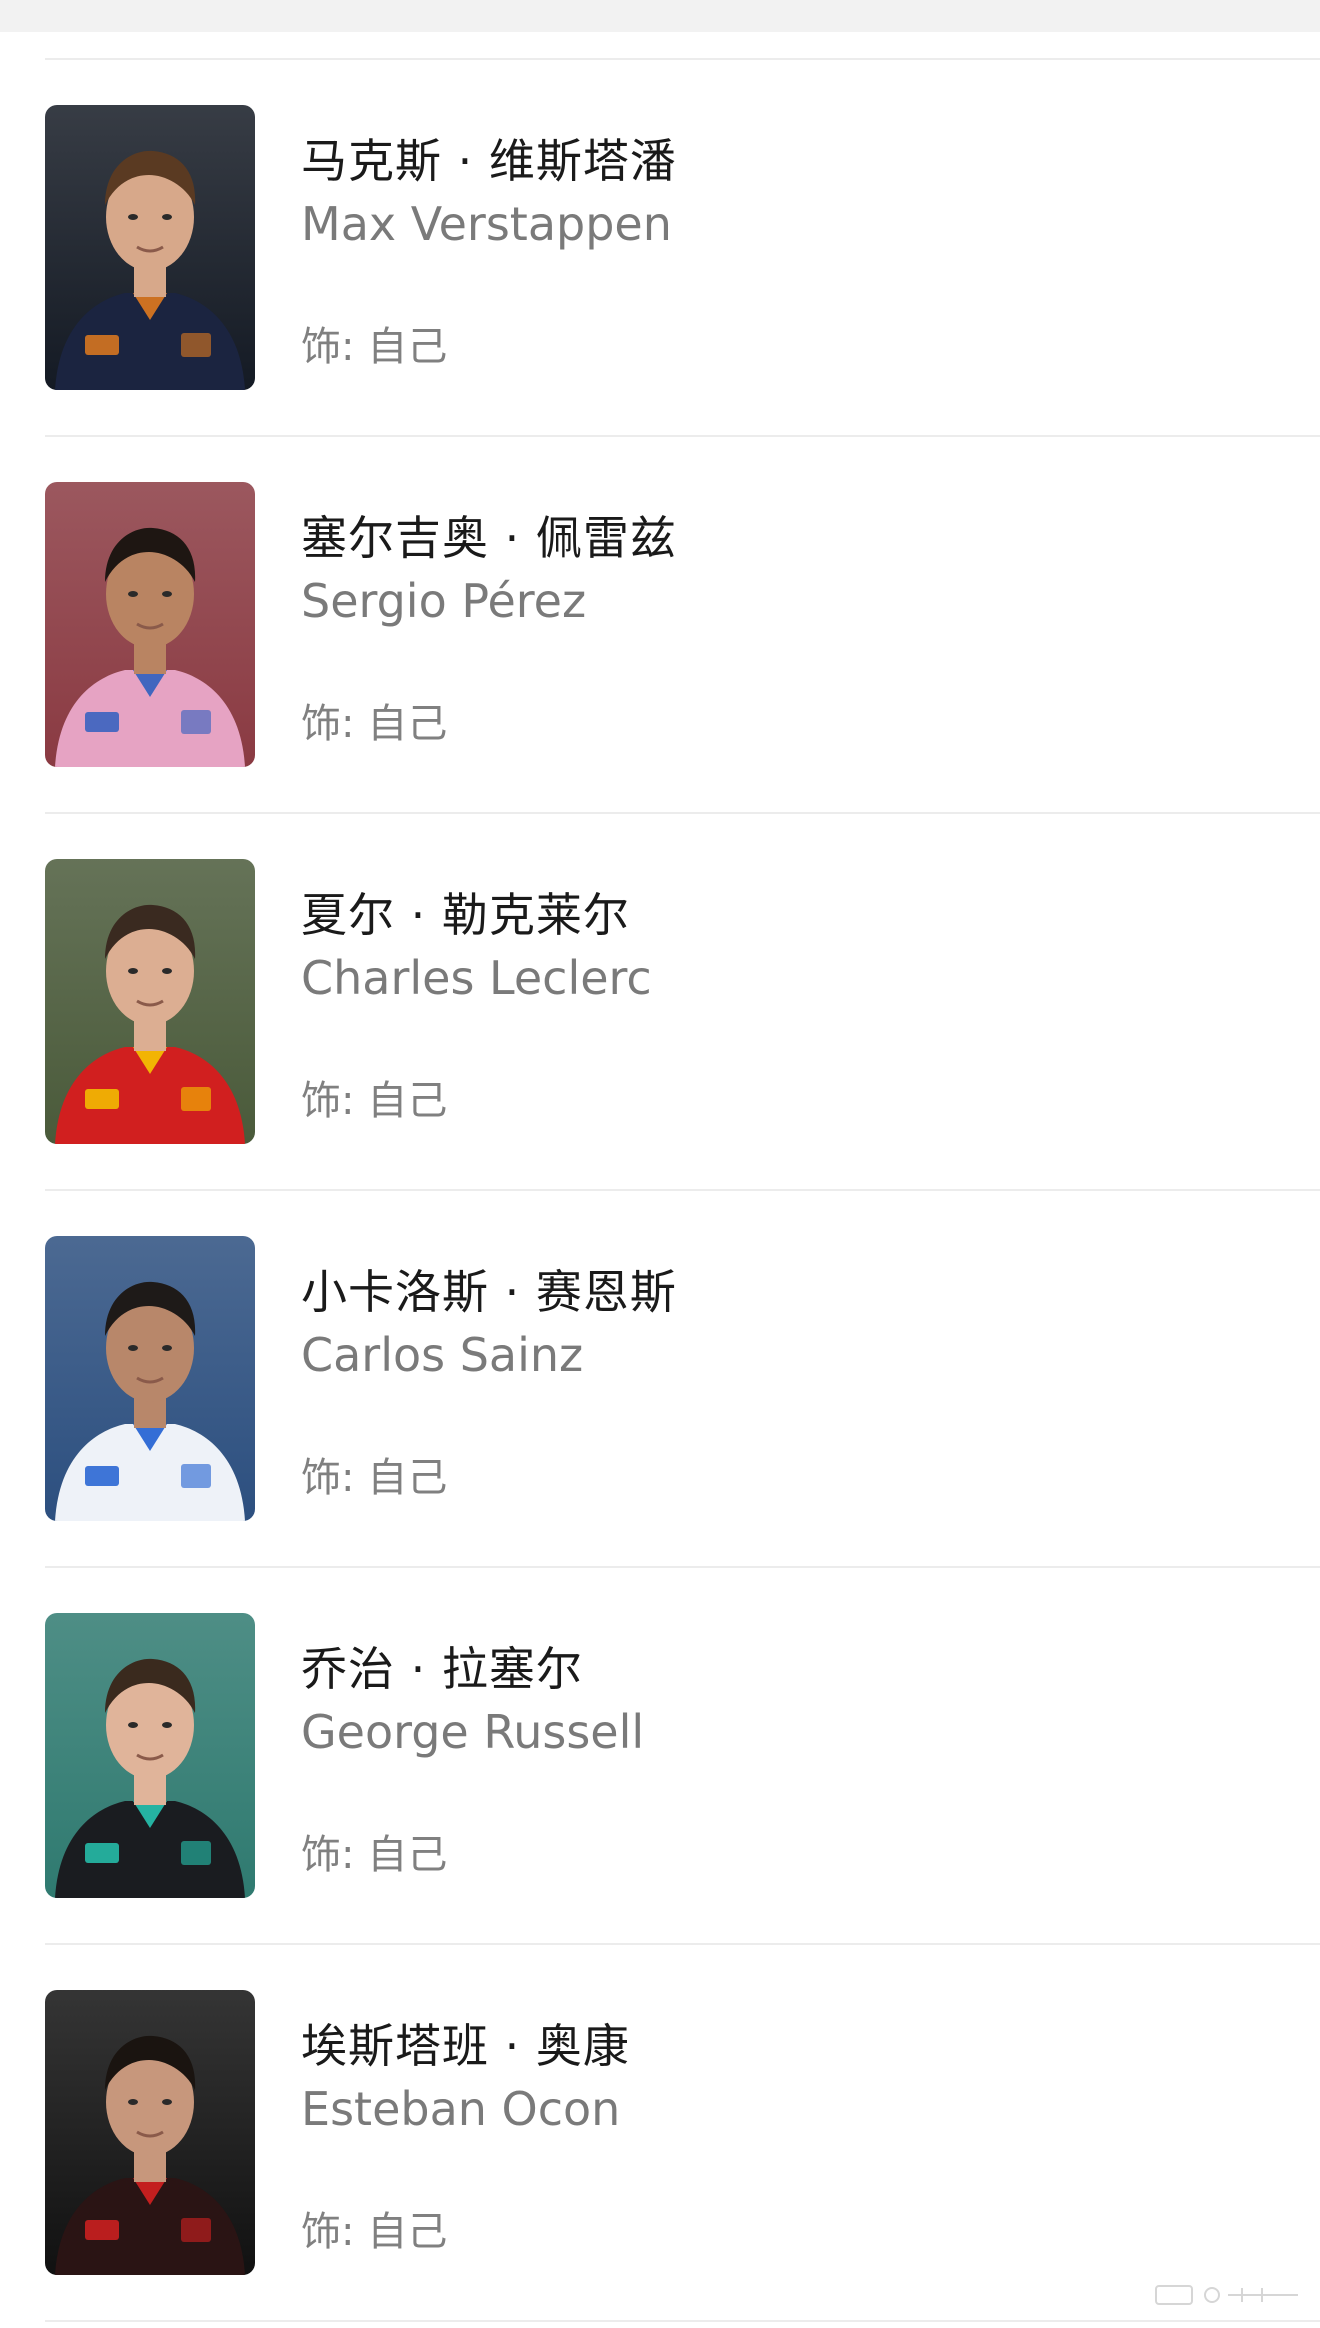 This screenshot has height=2328, width=1320. What do you see at coordinates (486, 224) in the screenshot?
I see `actor-name-en: Max Verstappen` at bounding box center [486, 224].